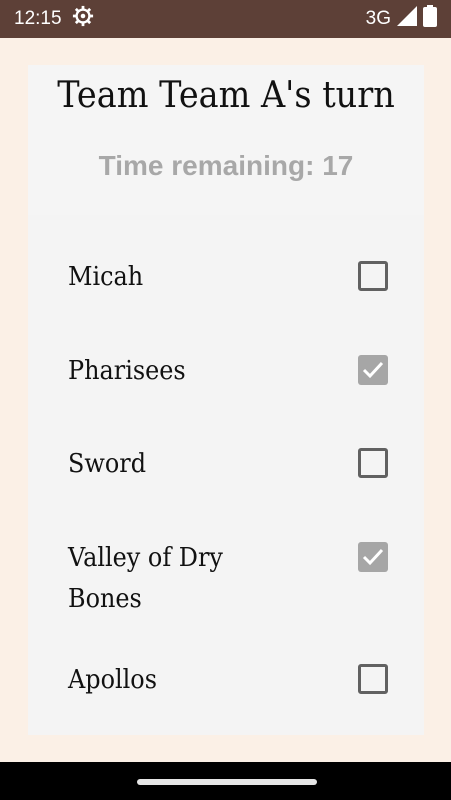 This screenshot has height=800, width=451. I want to click on timer-text: Time remaining: 17, so click(226, 165).